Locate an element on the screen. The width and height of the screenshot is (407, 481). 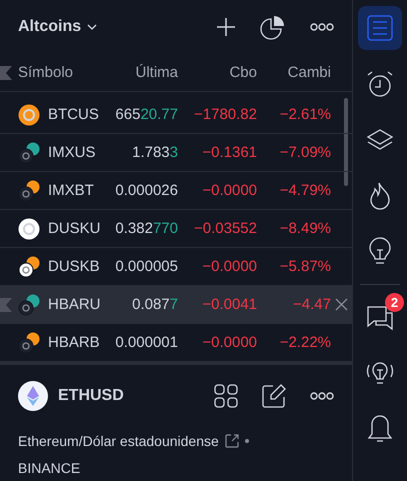
grid-icon is located at coordinates (226, 396).